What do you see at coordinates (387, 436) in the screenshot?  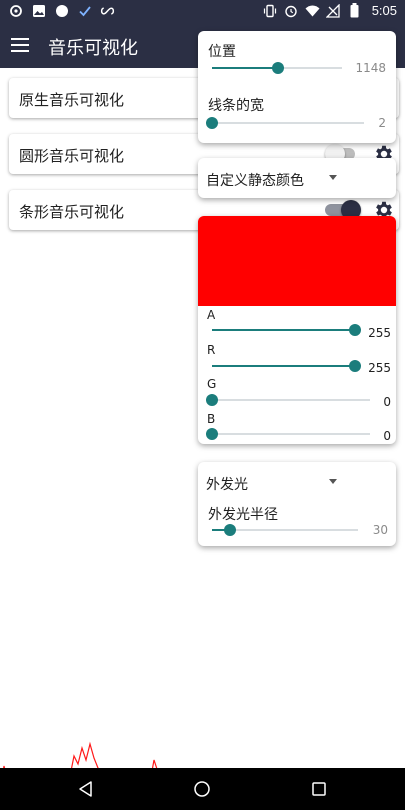 I see `blue-value: 0` at bounding box center [387, 436].